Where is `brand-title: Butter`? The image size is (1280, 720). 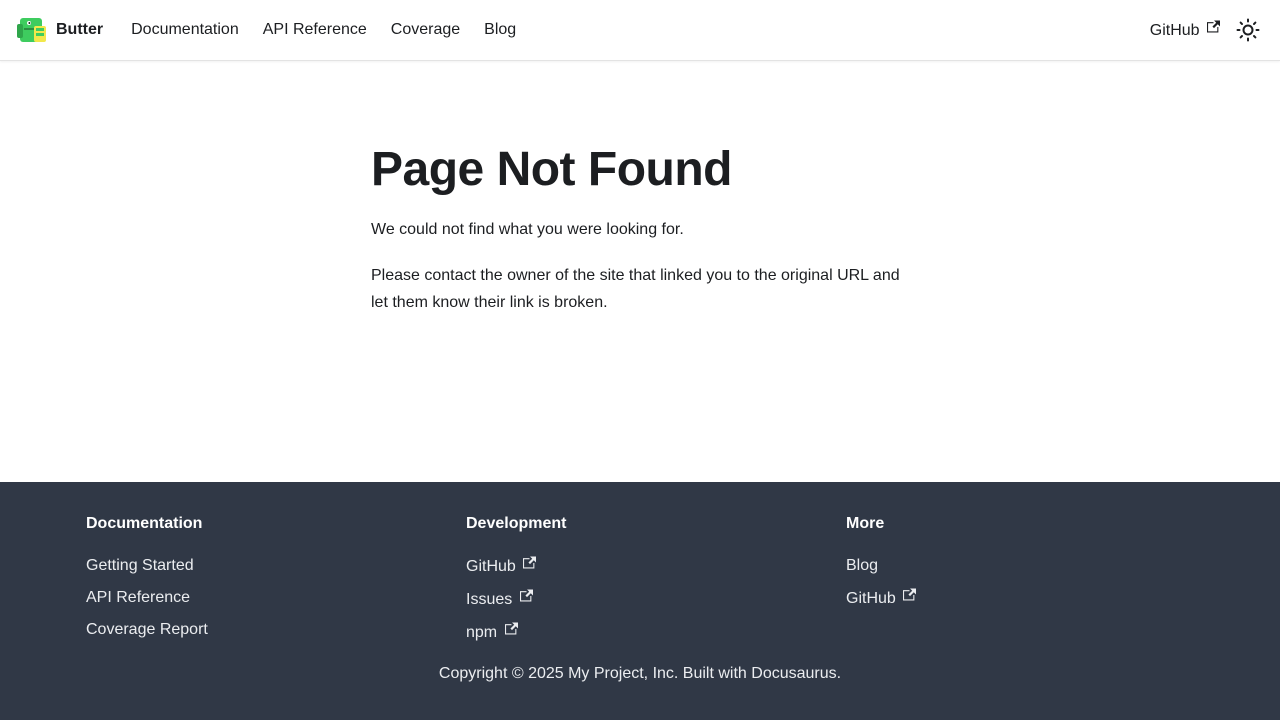
brand-title: Butter is located at coordinates (80, 29).